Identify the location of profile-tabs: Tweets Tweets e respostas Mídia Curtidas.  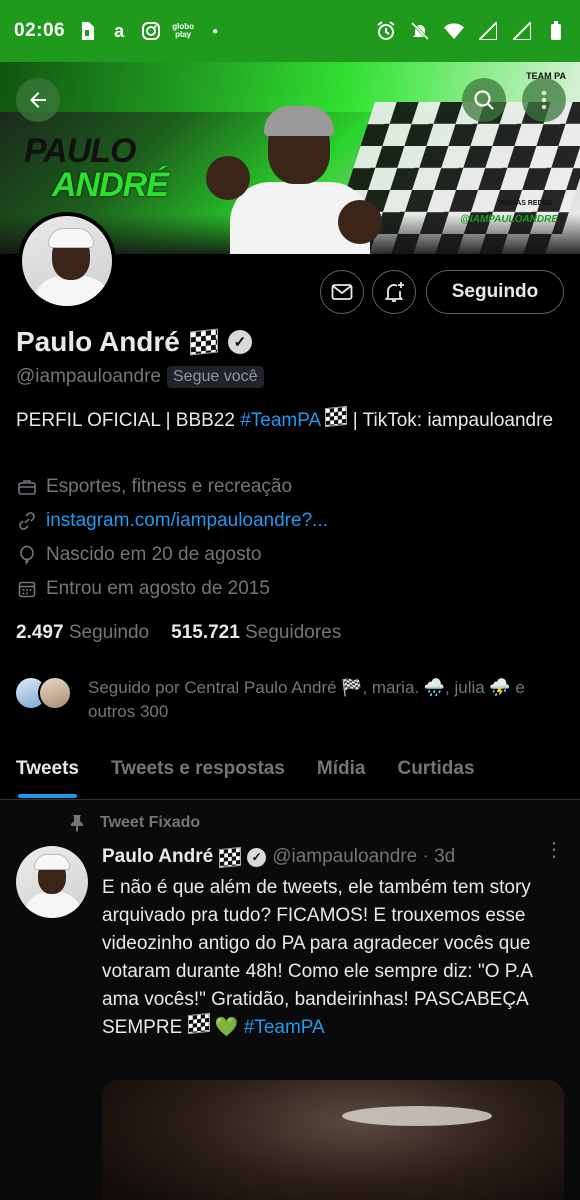
(290, 770).